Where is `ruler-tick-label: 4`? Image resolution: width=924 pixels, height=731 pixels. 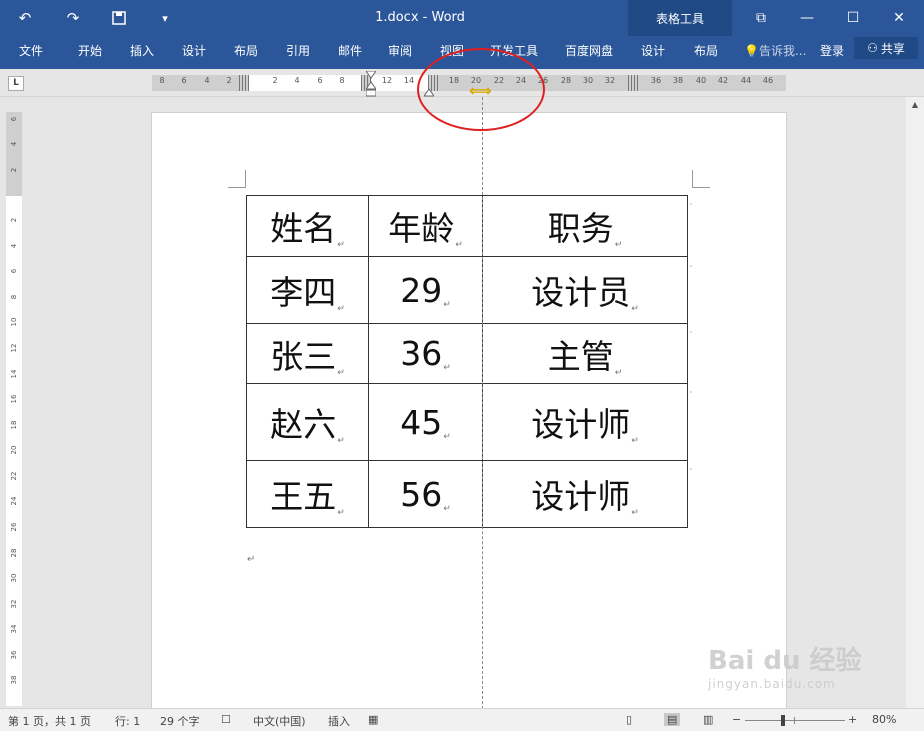 ruler-tick-label: 4 is located at coordinates (207, 80).